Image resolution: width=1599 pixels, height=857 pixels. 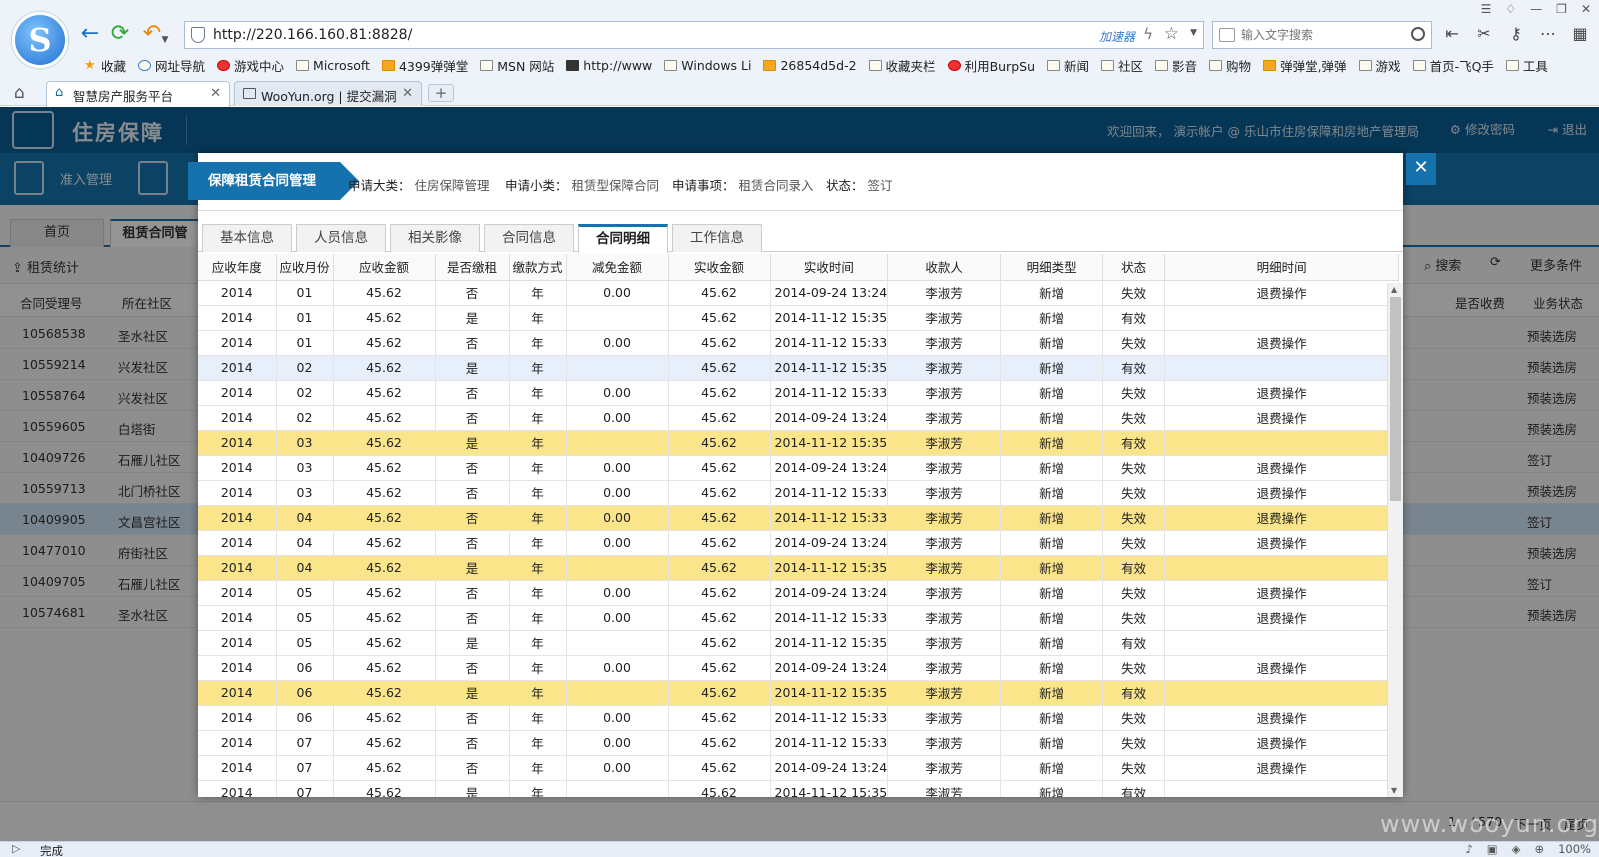 What do you see at coordinates (1453, 65) in the screenshot?
I see `bookmark-item: 首页-飞Q手` at bounding box center [1453, 65].